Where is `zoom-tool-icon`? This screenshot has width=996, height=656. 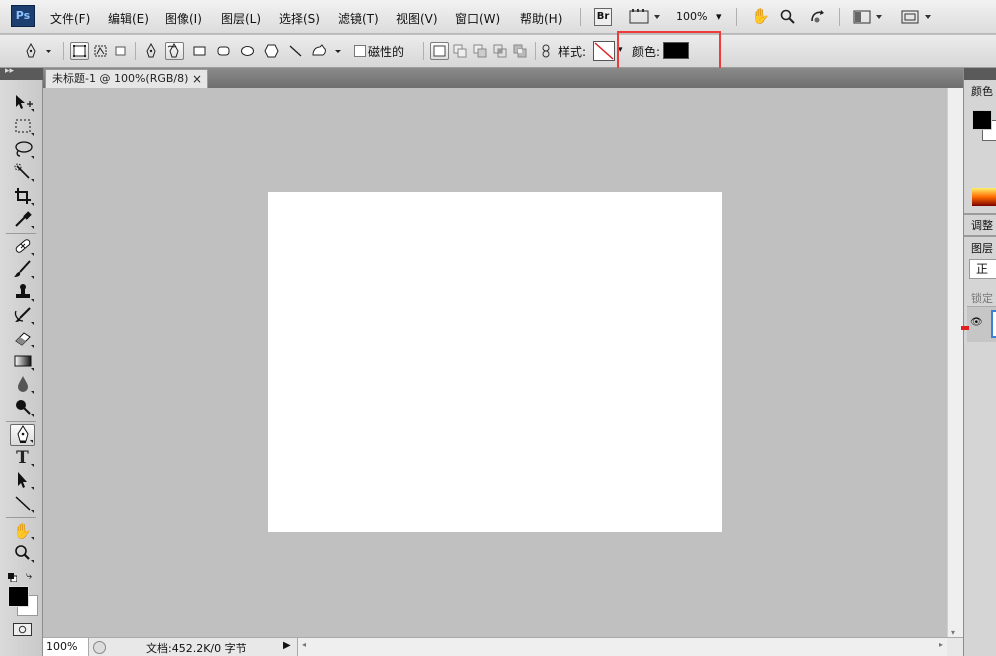 zoom-tool-icon is located at coordinates (22, 554).